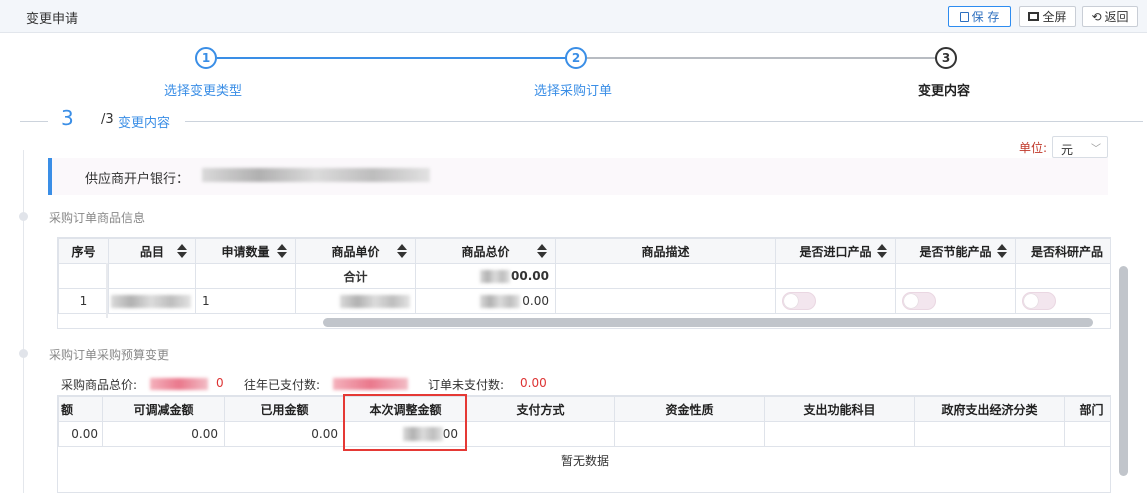 This screenshot has width=1147, height=493. Describe the element at coordinates (23, 353) in the screenshot. I see `timeline-dot-budget` at that location.